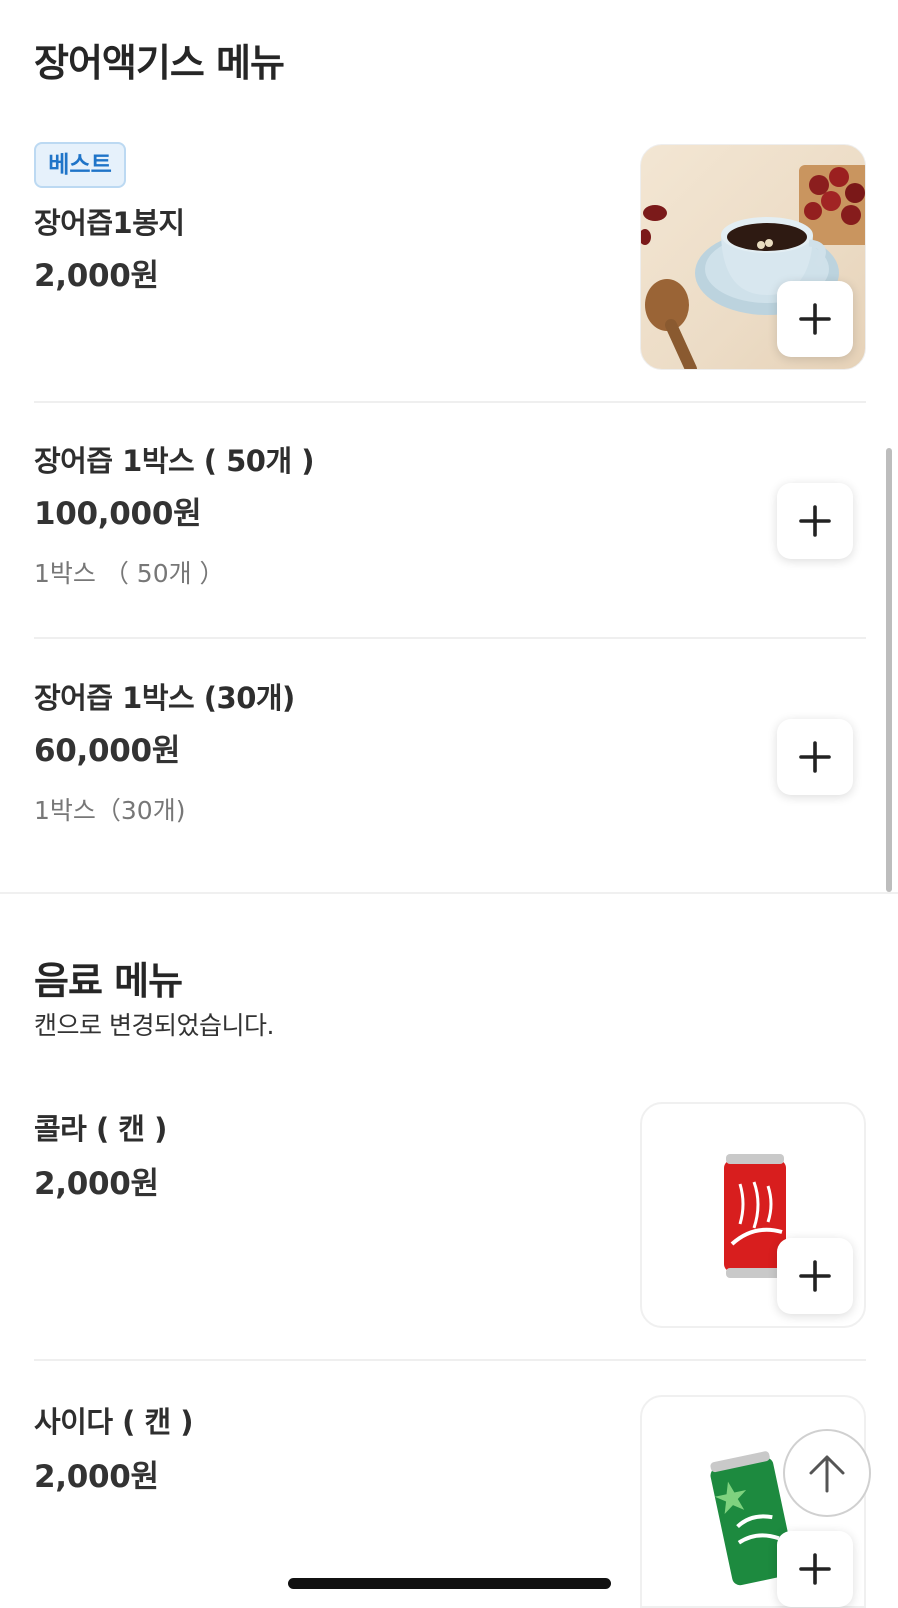 This screenshot has width=898, height=1608. I want to click on item-name: 사이다 ( 캔 ), so click(114, 1422).